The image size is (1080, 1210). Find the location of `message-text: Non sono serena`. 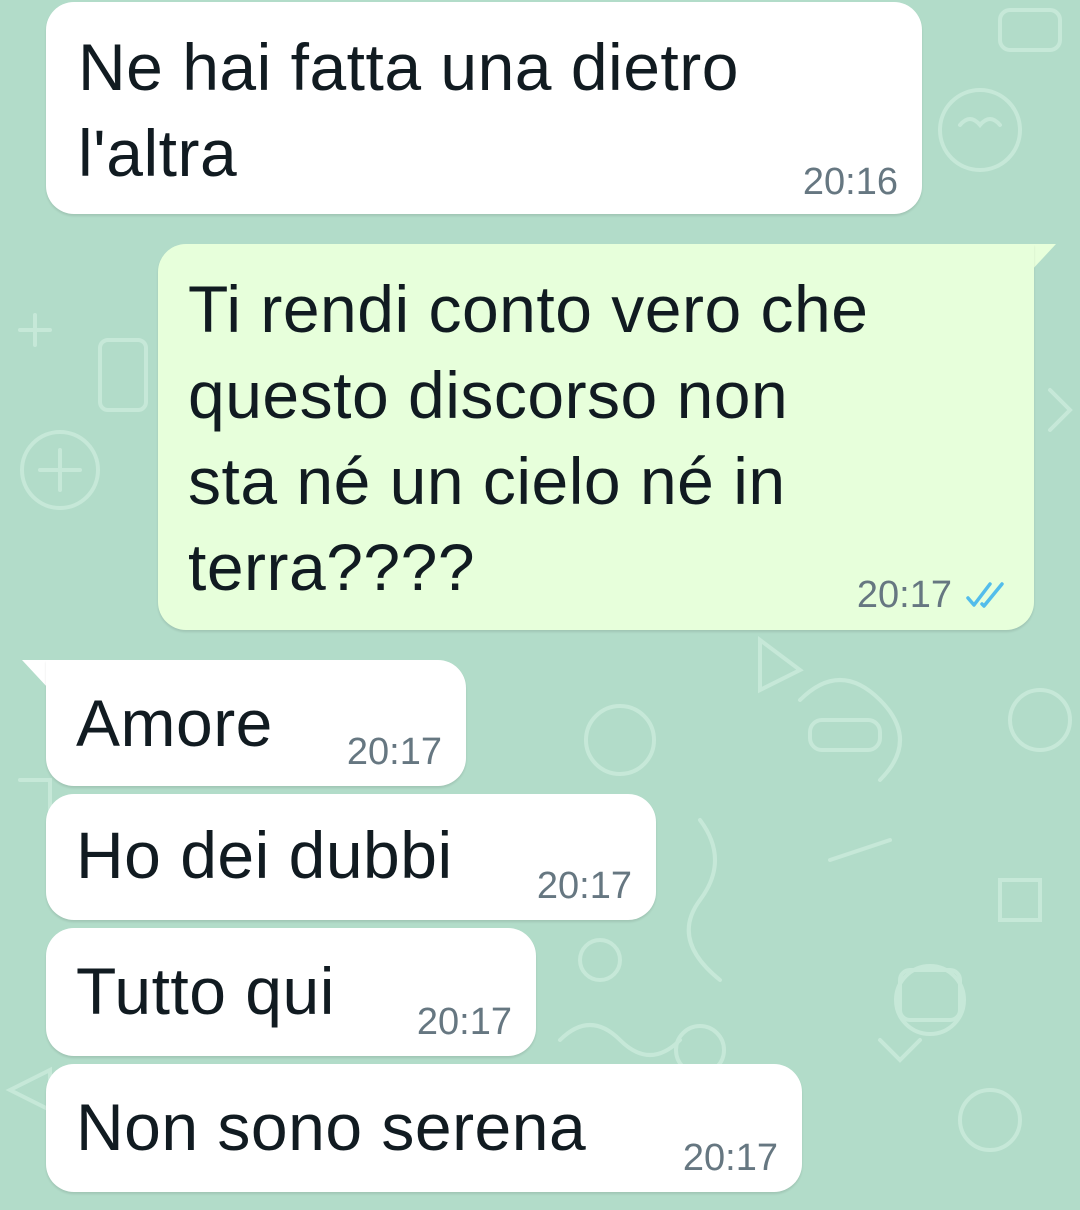

message-text: Non sono serena is located at coordinates (331, 1127).